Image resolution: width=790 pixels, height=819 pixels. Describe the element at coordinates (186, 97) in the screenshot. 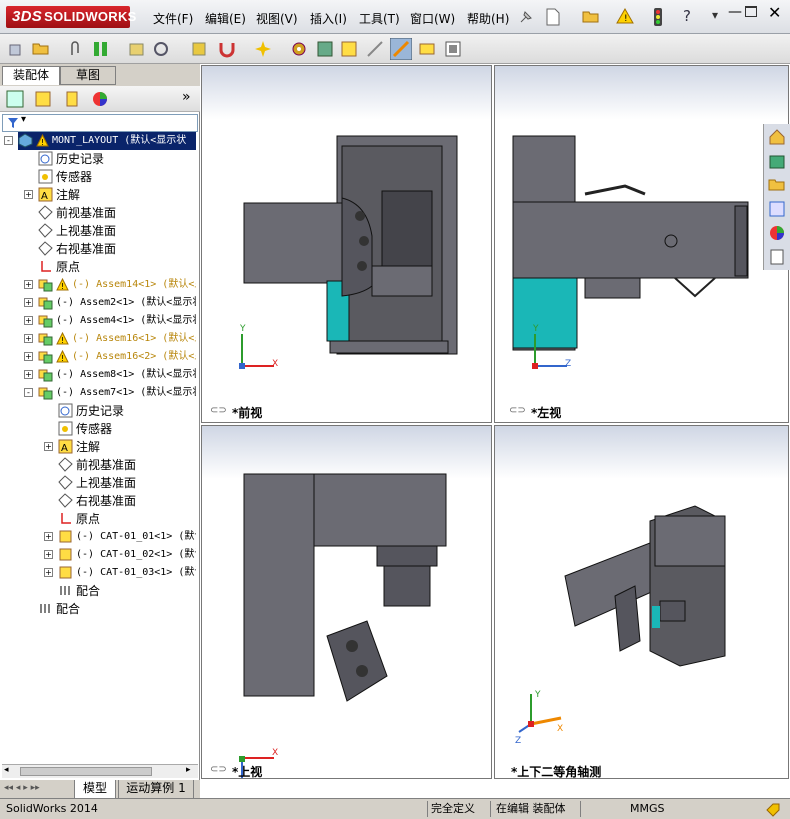

I see `expand-panes-icon: »` at that location.